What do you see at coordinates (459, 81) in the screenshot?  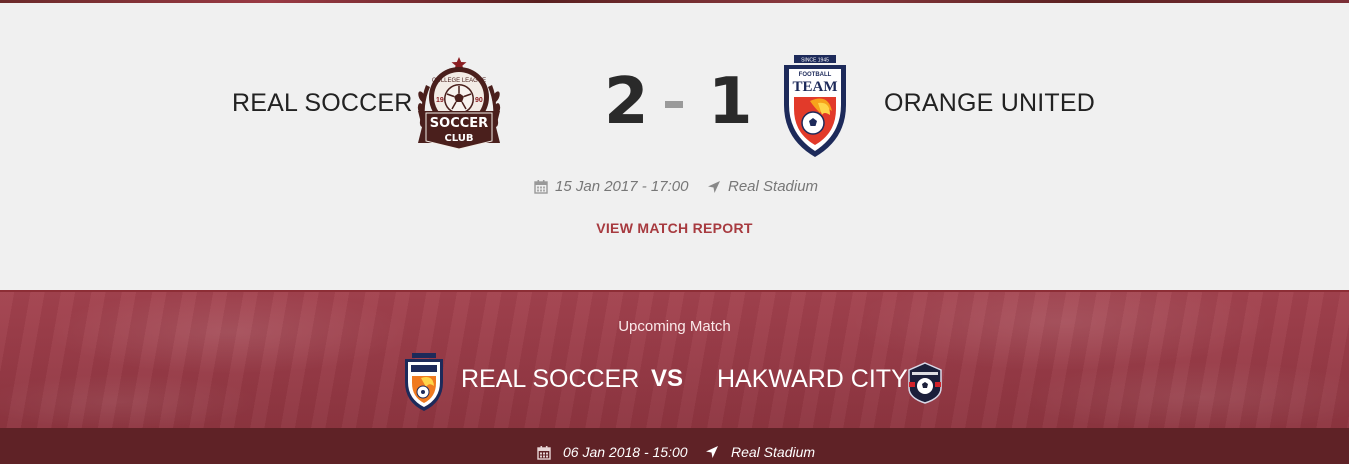 I see `svg-text: COLLEGE LEAGUE` at bounding box center [459, 81].